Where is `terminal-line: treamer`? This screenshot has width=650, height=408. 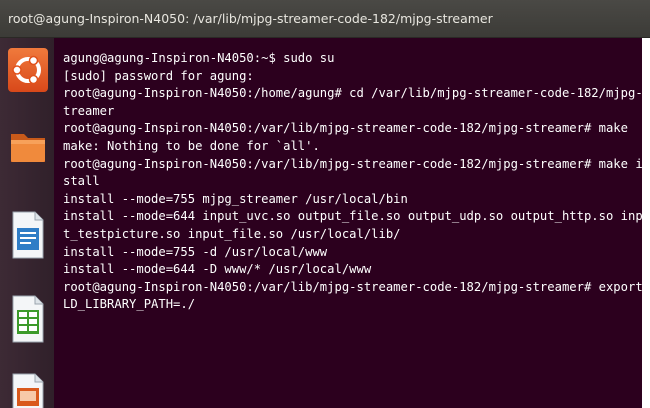
terminal-line: treamer is located at coordinates (89, 110).